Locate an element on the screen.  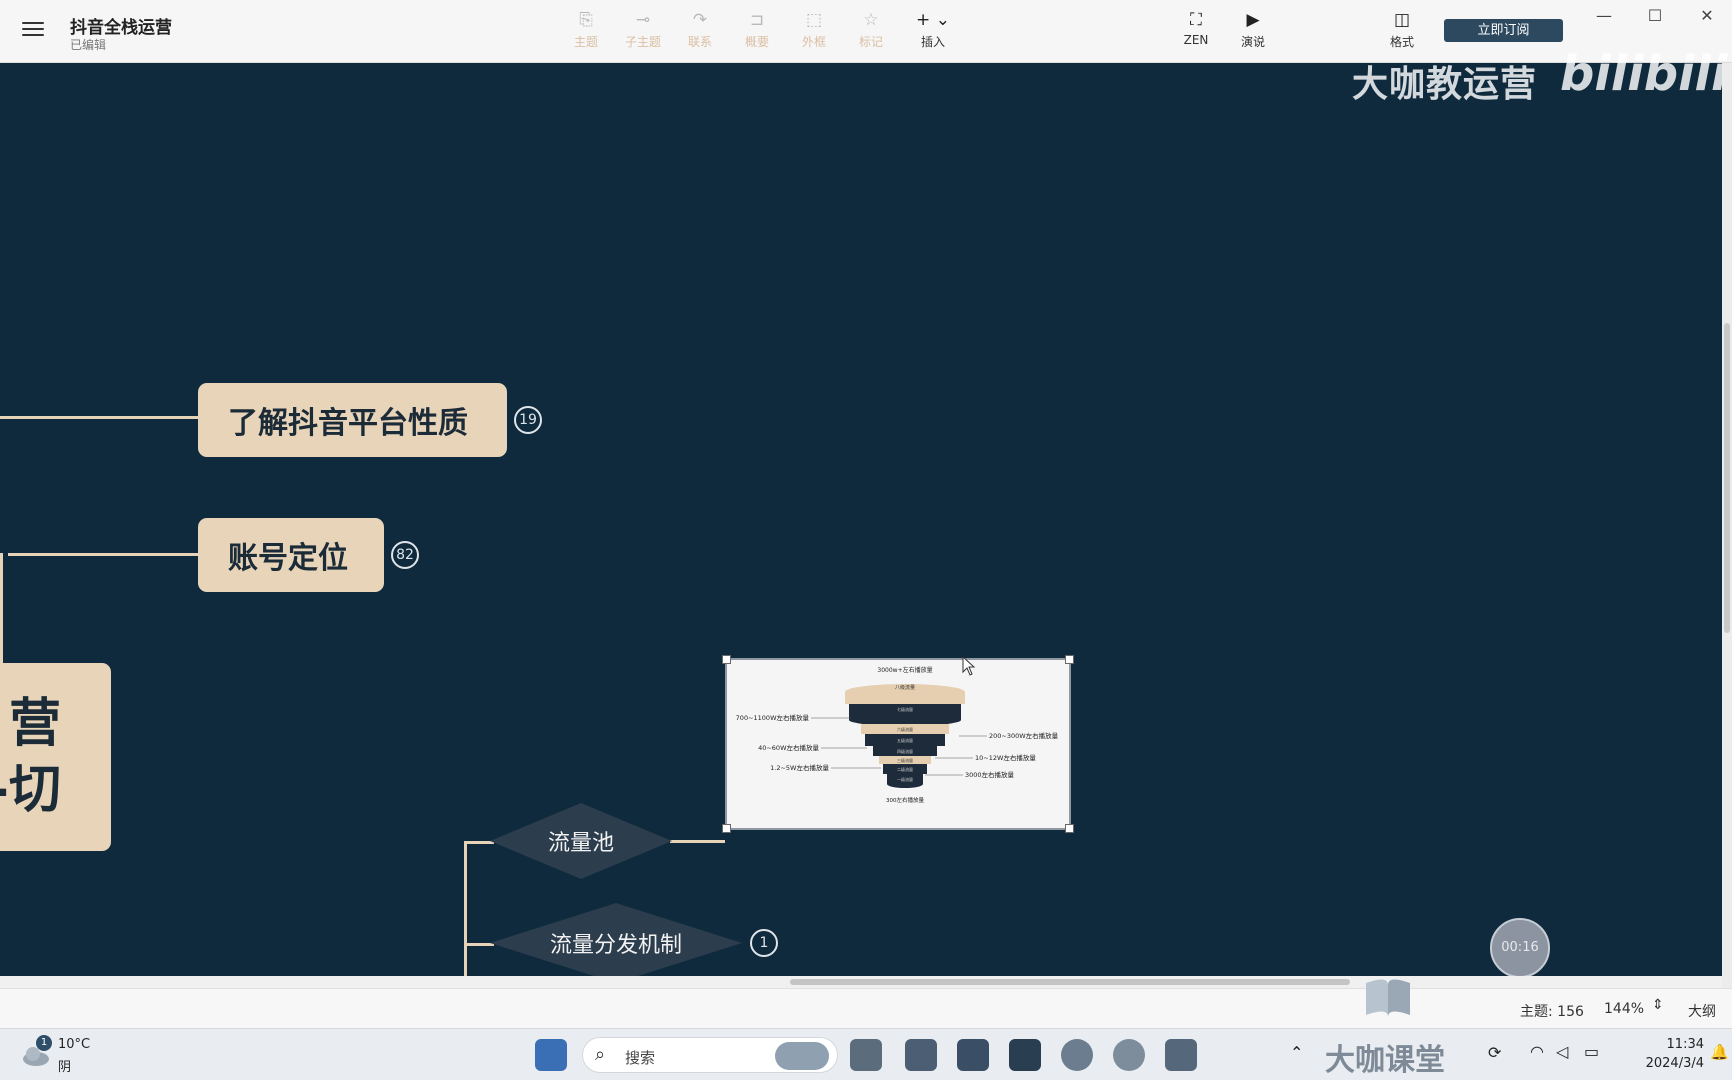
marker-icon: ☆ is located at coordinates (871, 20).